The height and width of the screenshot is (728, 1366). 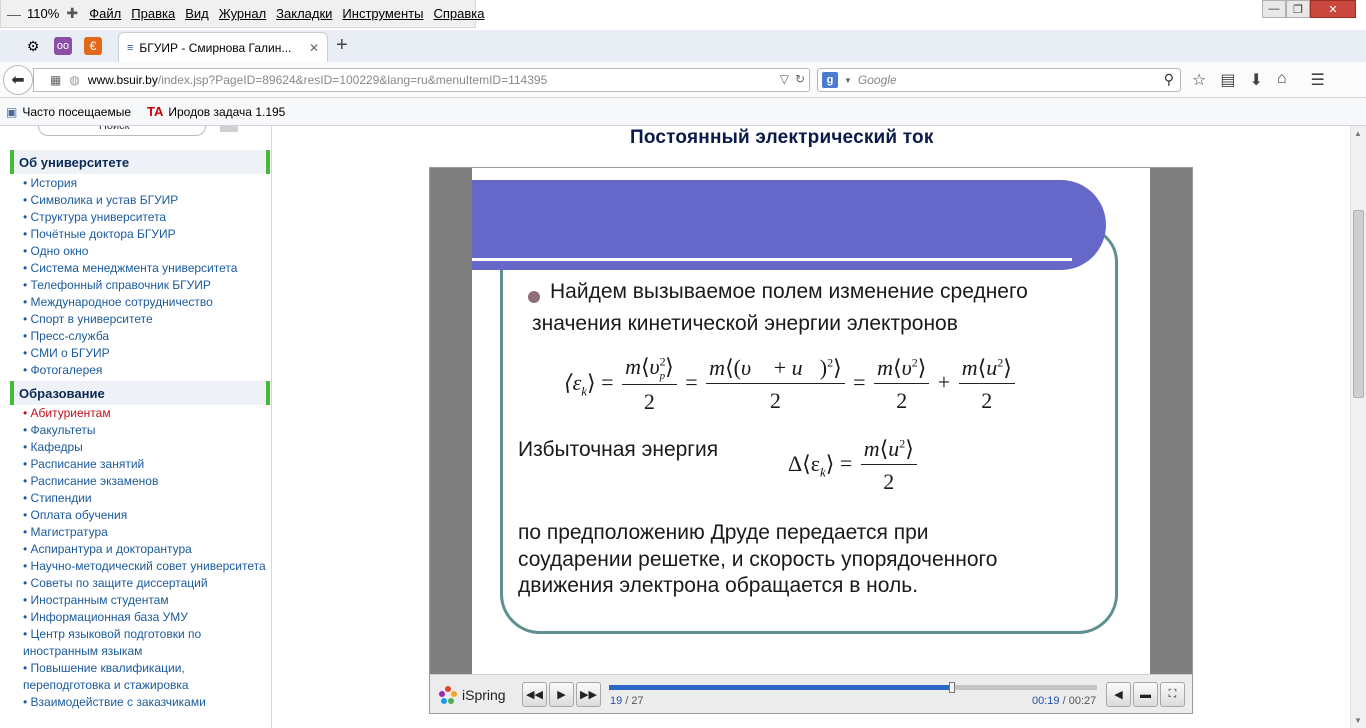 I want to click on maximize-button: ❐, so click(x=1298, y=9).